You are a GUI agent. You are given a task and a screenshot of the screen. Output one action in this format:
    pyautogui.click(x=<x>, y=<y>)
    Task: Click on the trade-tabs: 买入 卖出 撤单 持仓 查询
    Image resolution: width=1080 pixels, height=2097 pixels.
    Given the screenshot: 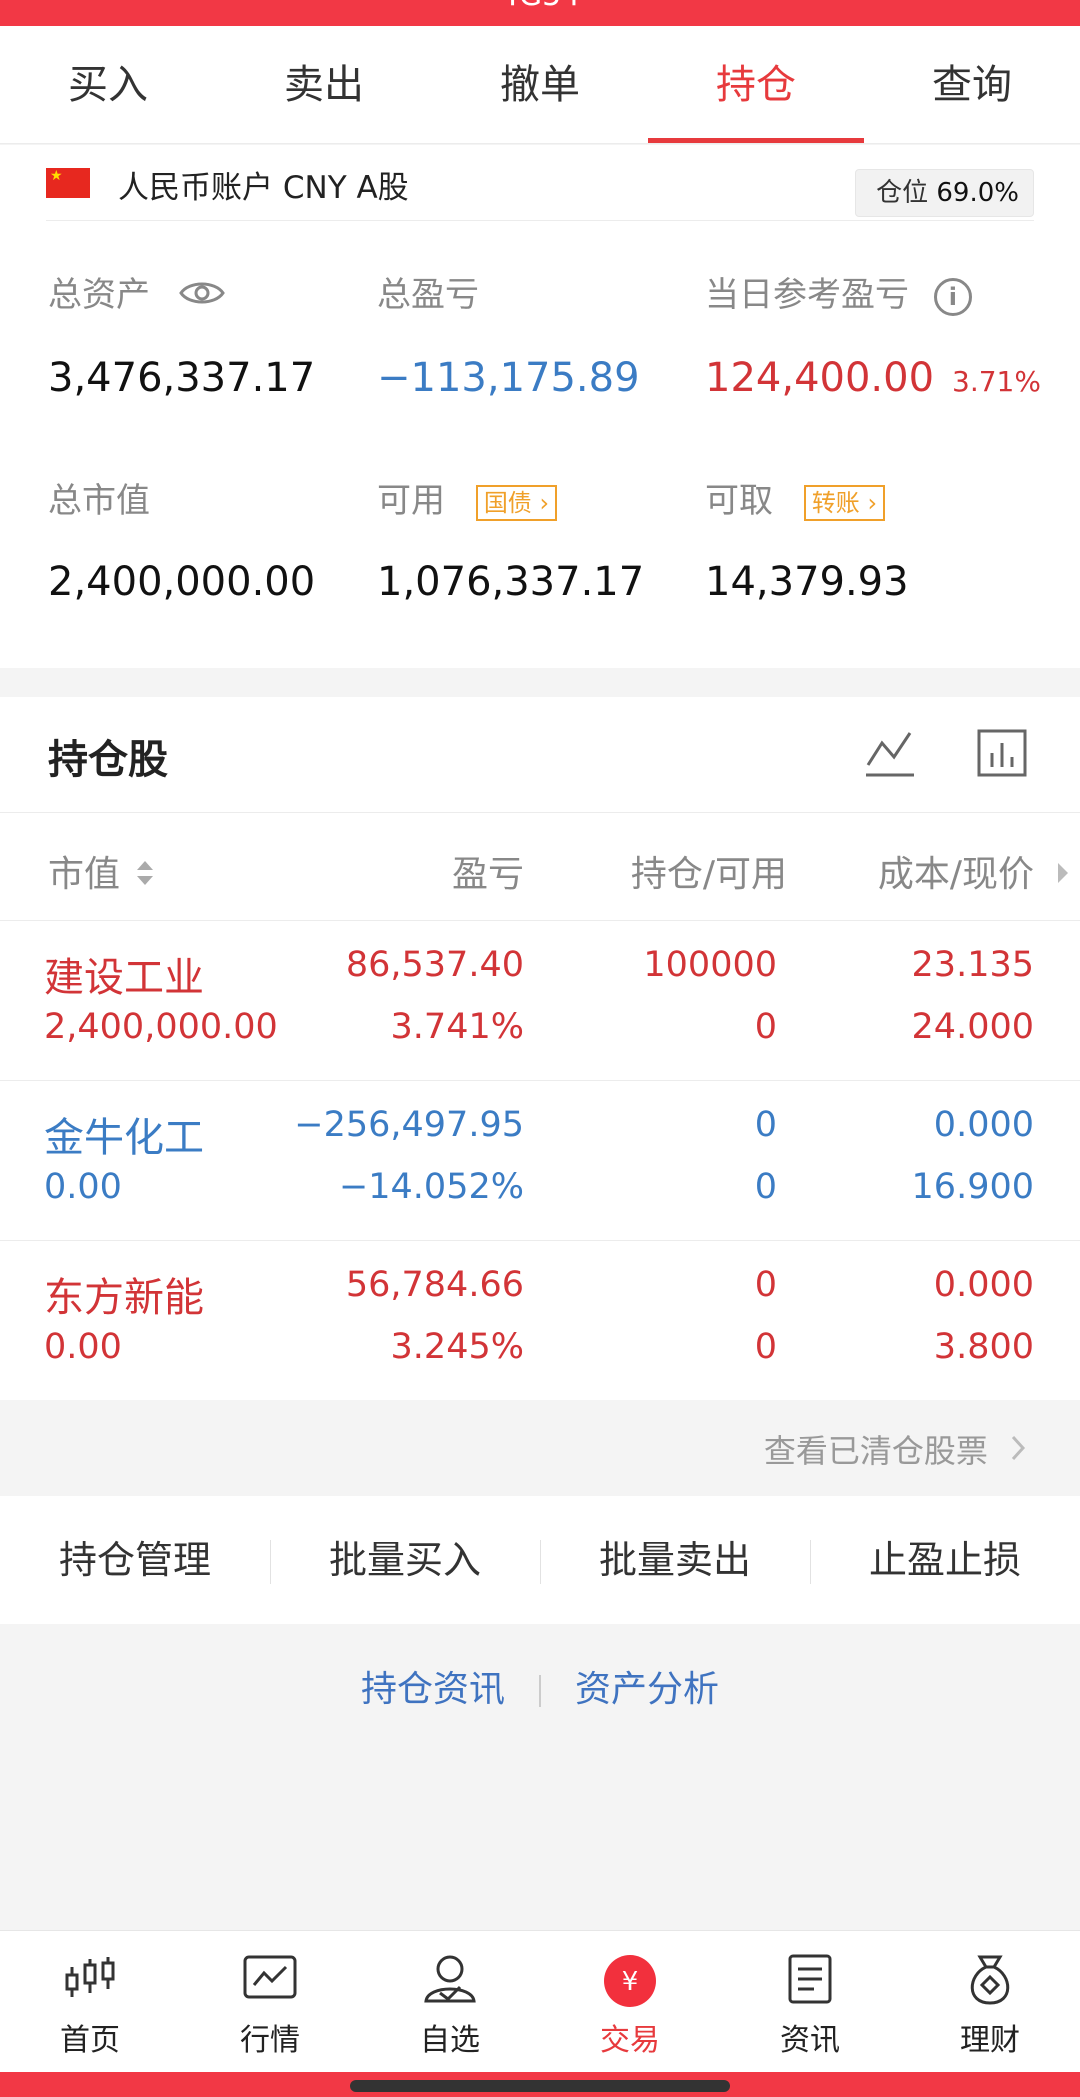 What is the action you would take?
    pyautogui.click(x=540, y=85)
    